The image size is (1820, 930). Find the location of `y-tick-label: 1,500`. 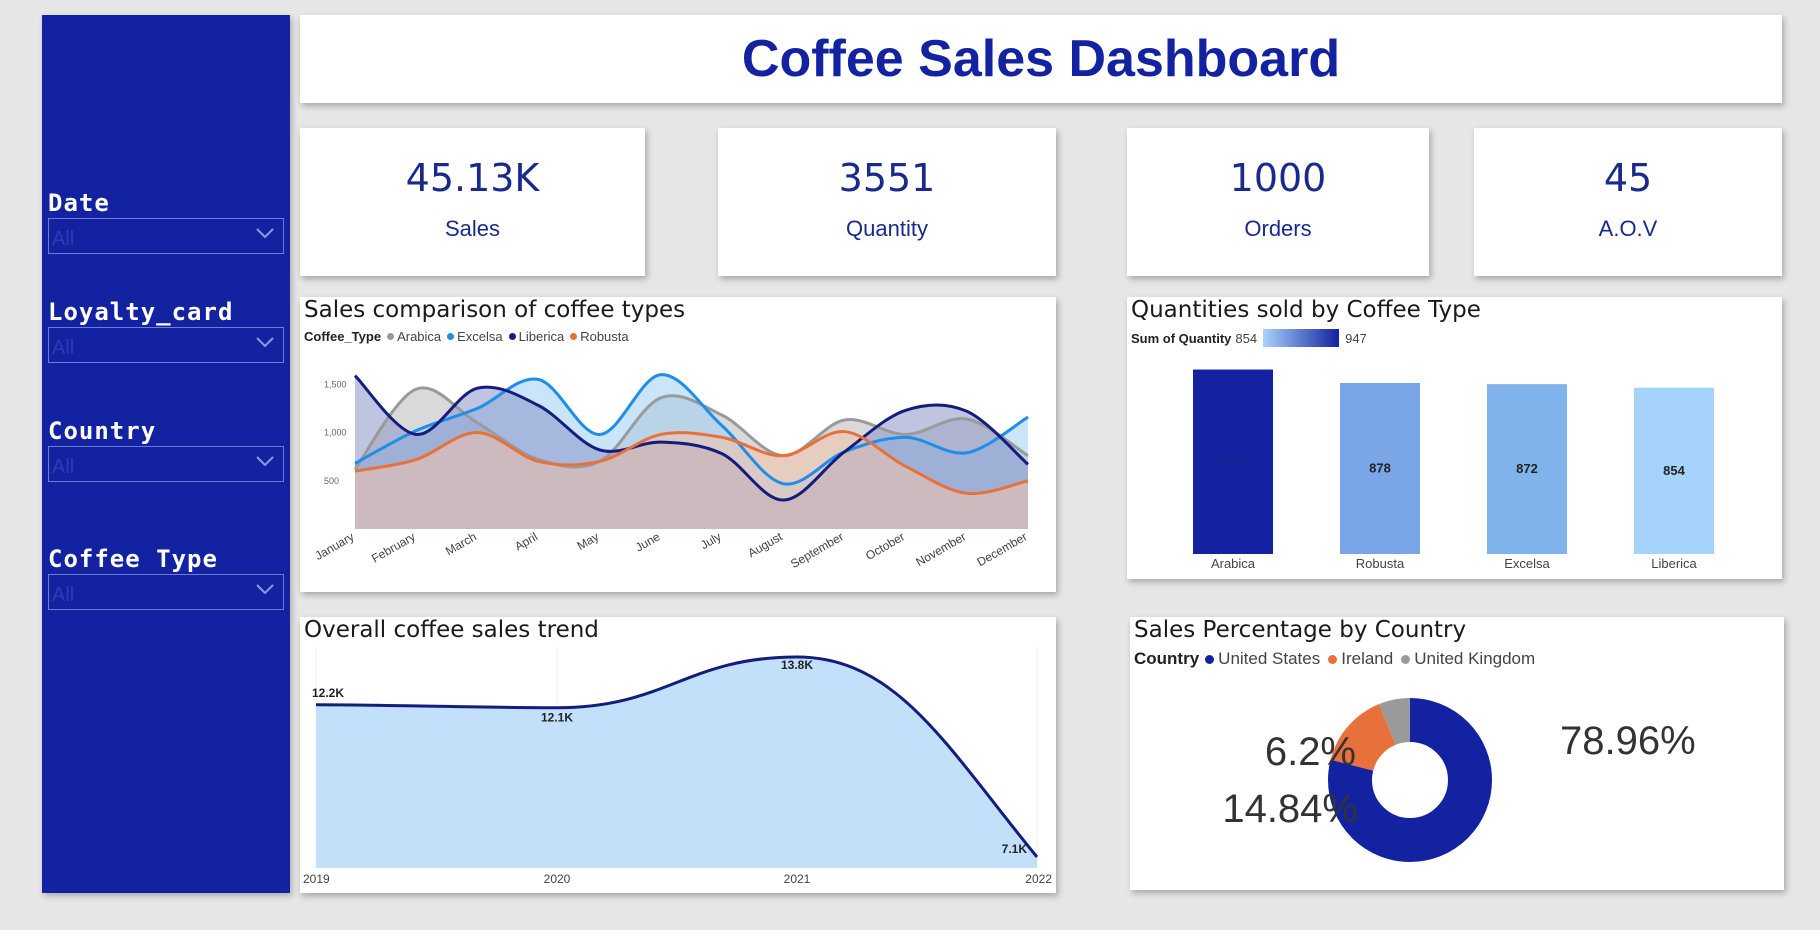

y-tick-label: 1,500 is located at coordinates (335, 384).